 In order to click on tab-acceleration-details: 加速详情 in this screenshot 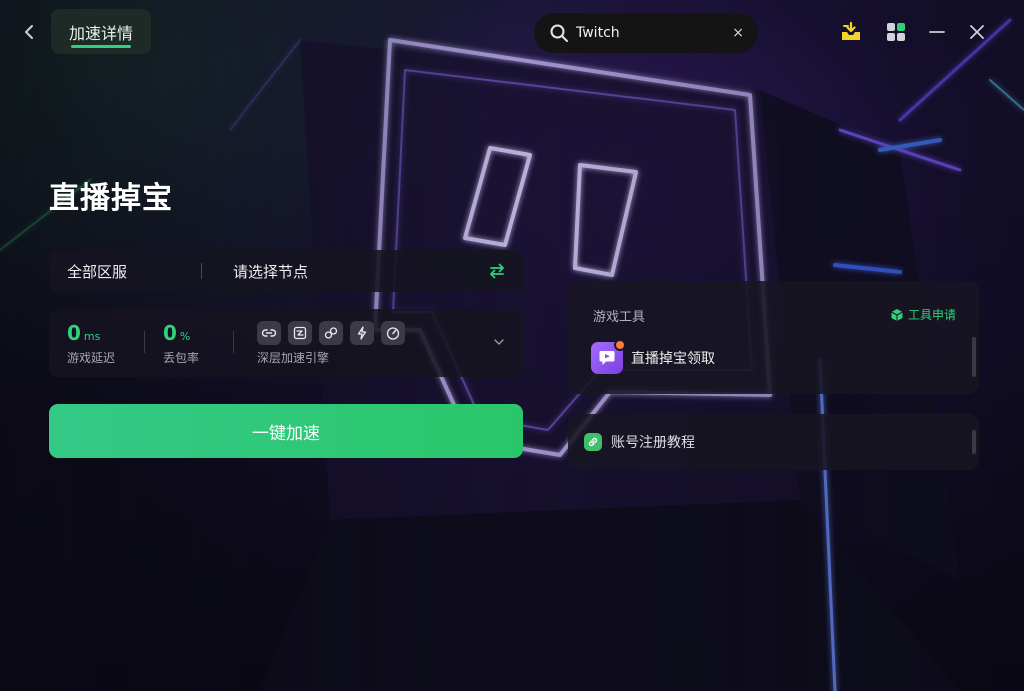, I will do `click(101, 31)`.